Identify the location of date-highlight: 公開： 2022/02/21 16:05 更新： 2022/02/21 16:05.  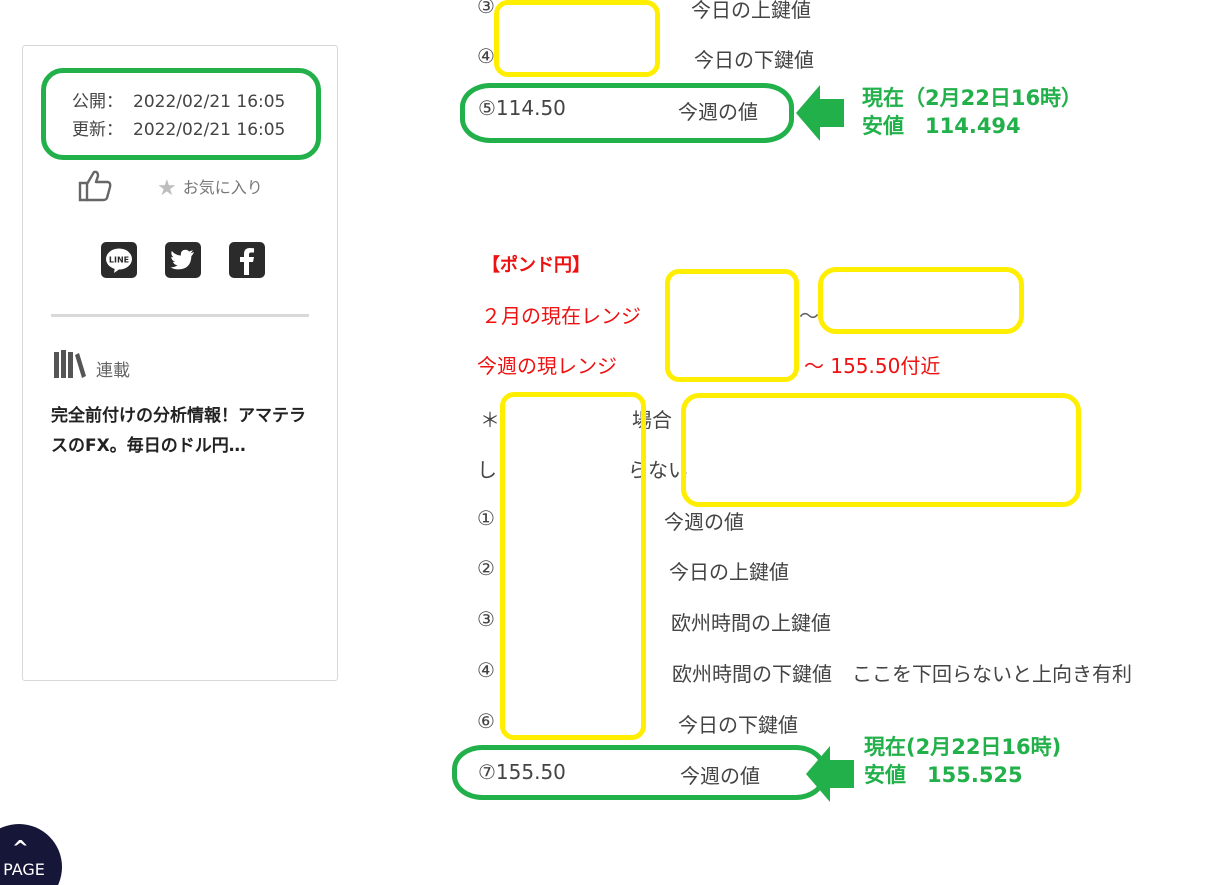
(181, 114).